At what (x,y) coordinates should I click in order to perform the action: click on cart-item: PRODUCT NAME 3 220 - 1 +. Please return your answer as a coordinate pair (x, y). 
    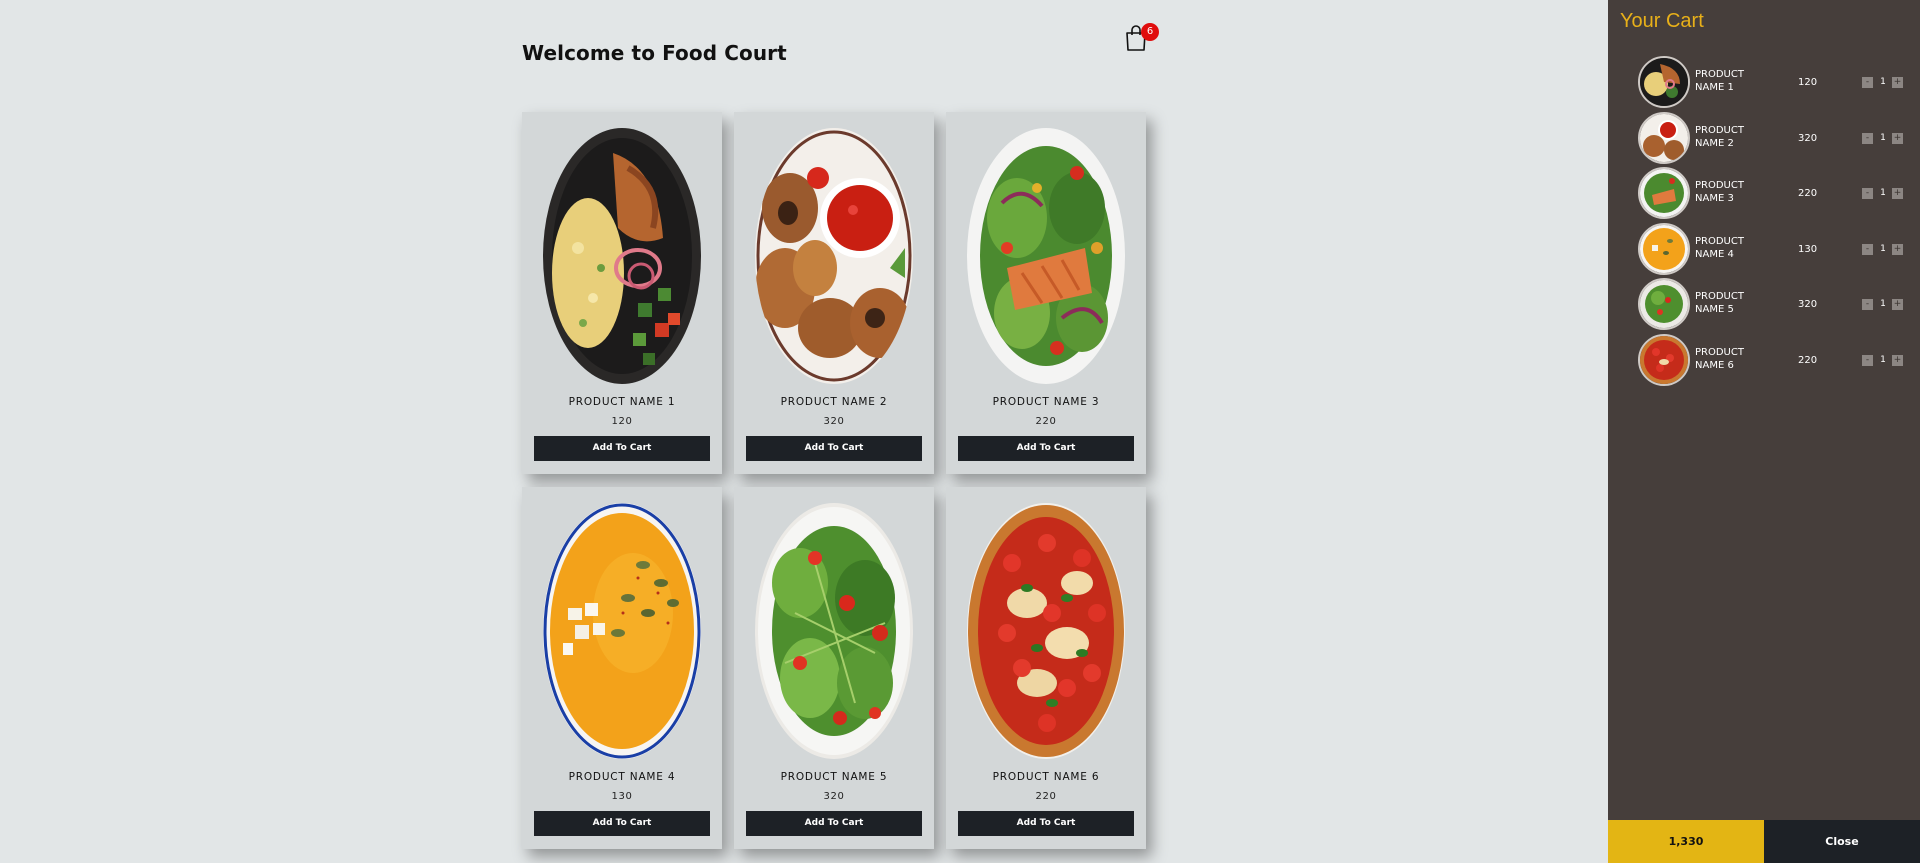
    Looking at the image, I should click on (1764, 195).